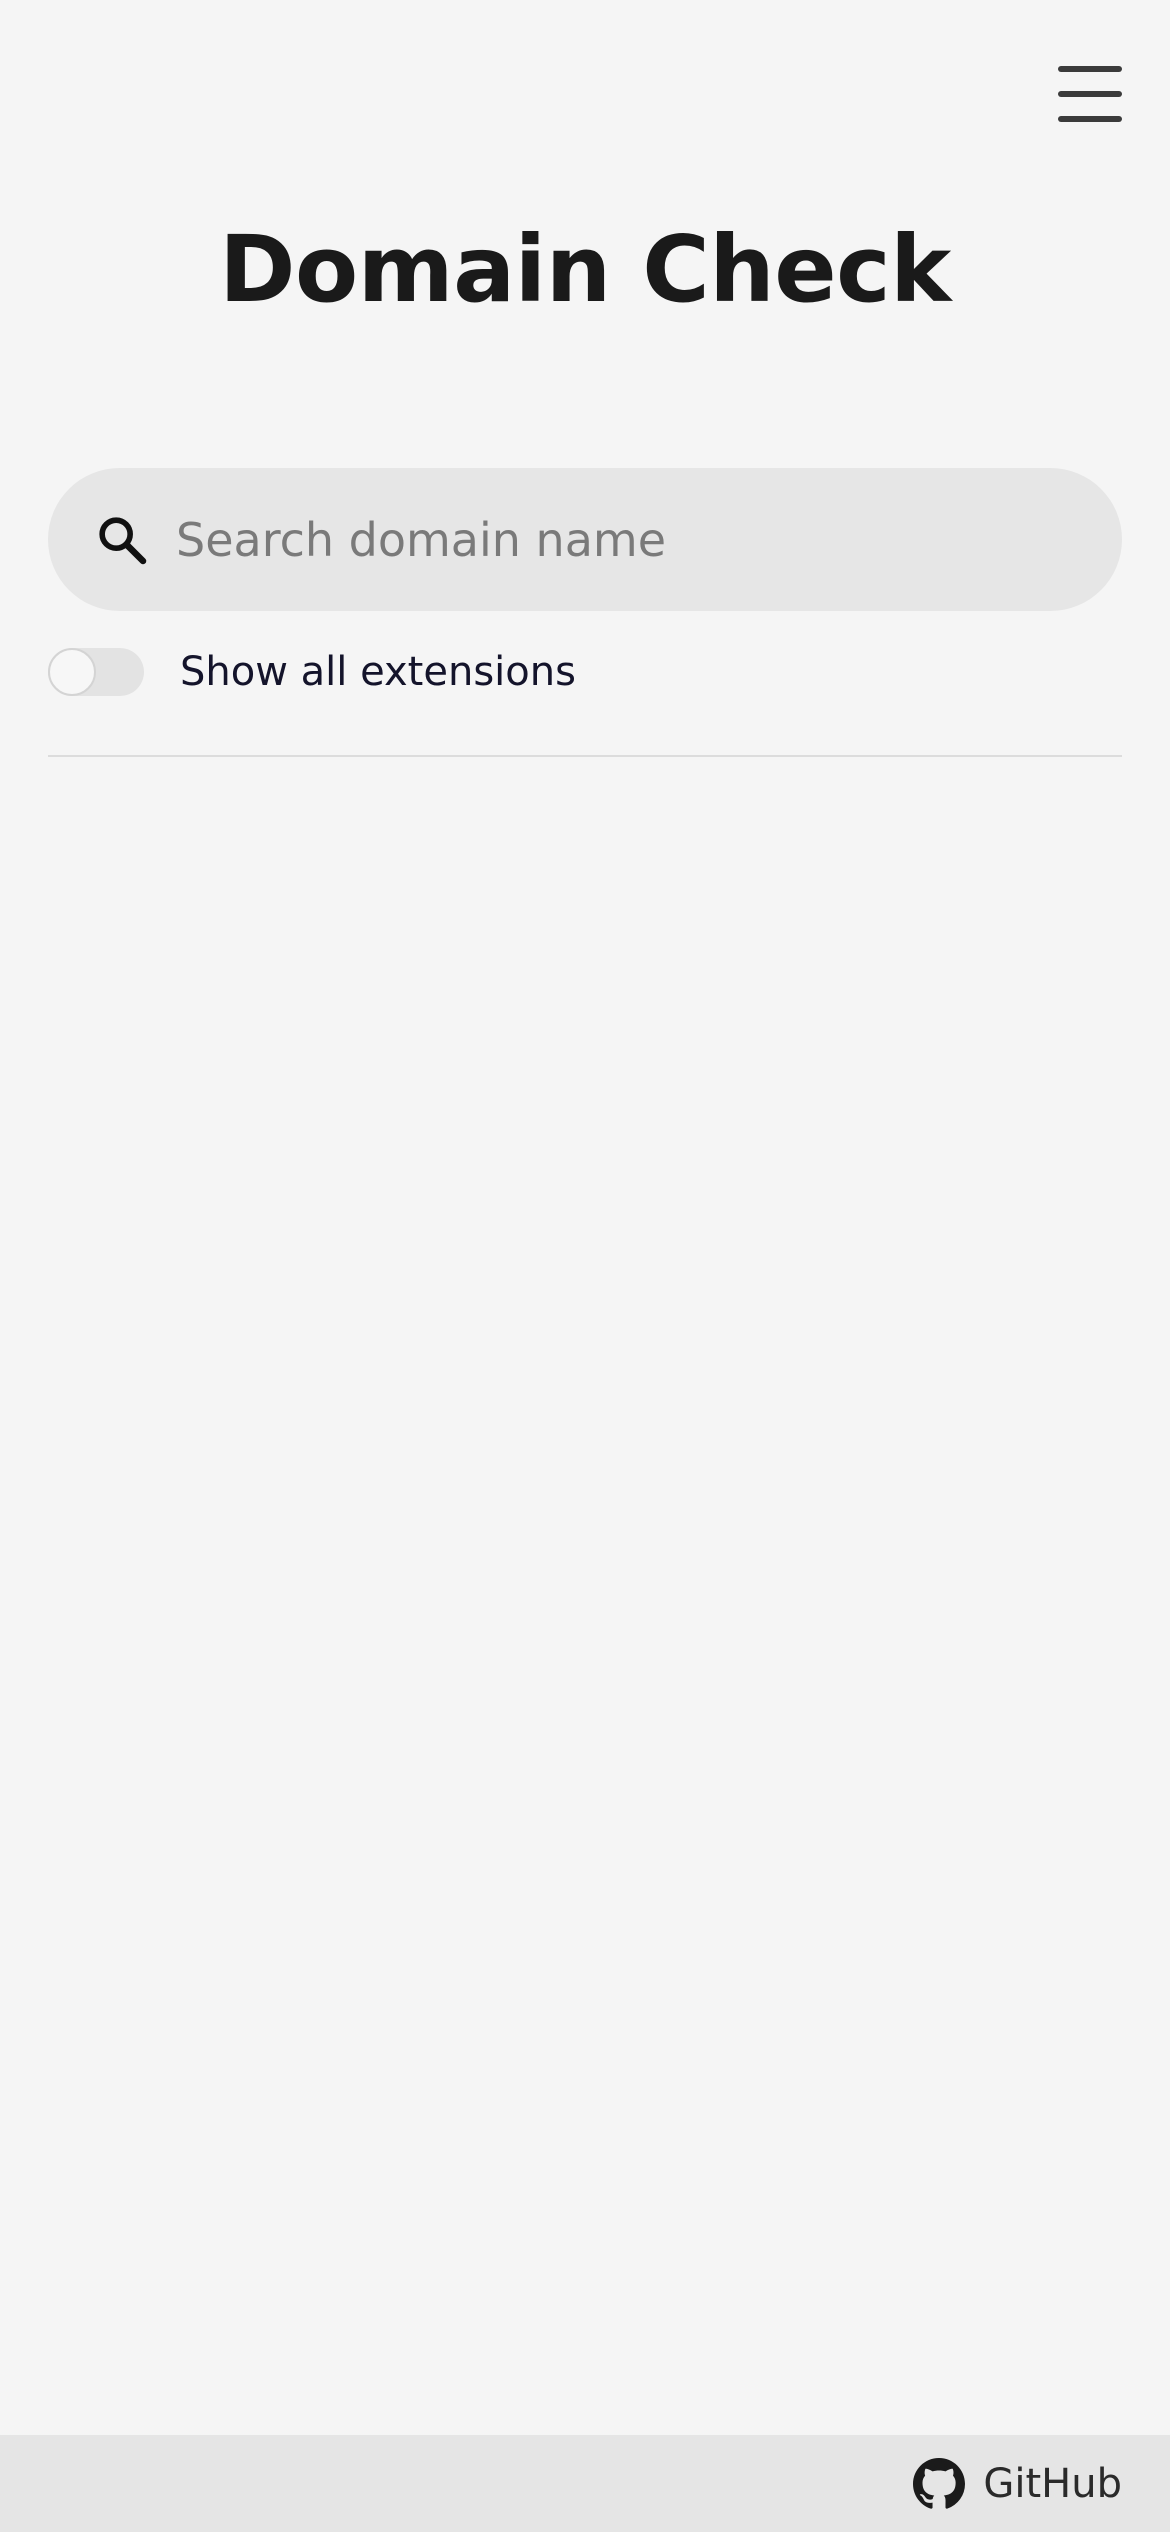 This screenshot has width=1170, height=2532. Describe the element at coordinates (585, 269) in the screenshot. I see `page-title: Domain Check` at that location.